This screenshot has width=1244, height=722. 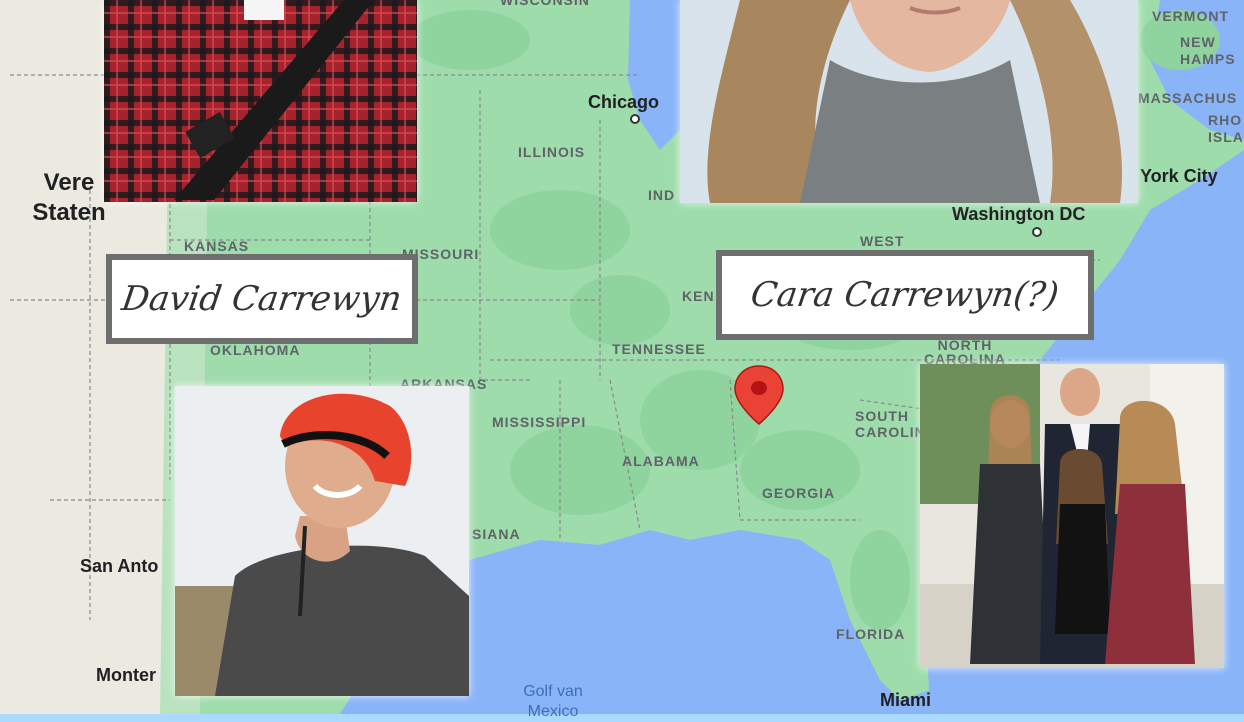 What do you see at coordinates (1072, 516) in the screenshot?
I see `photo-family` at bounding box center [1072, 516].